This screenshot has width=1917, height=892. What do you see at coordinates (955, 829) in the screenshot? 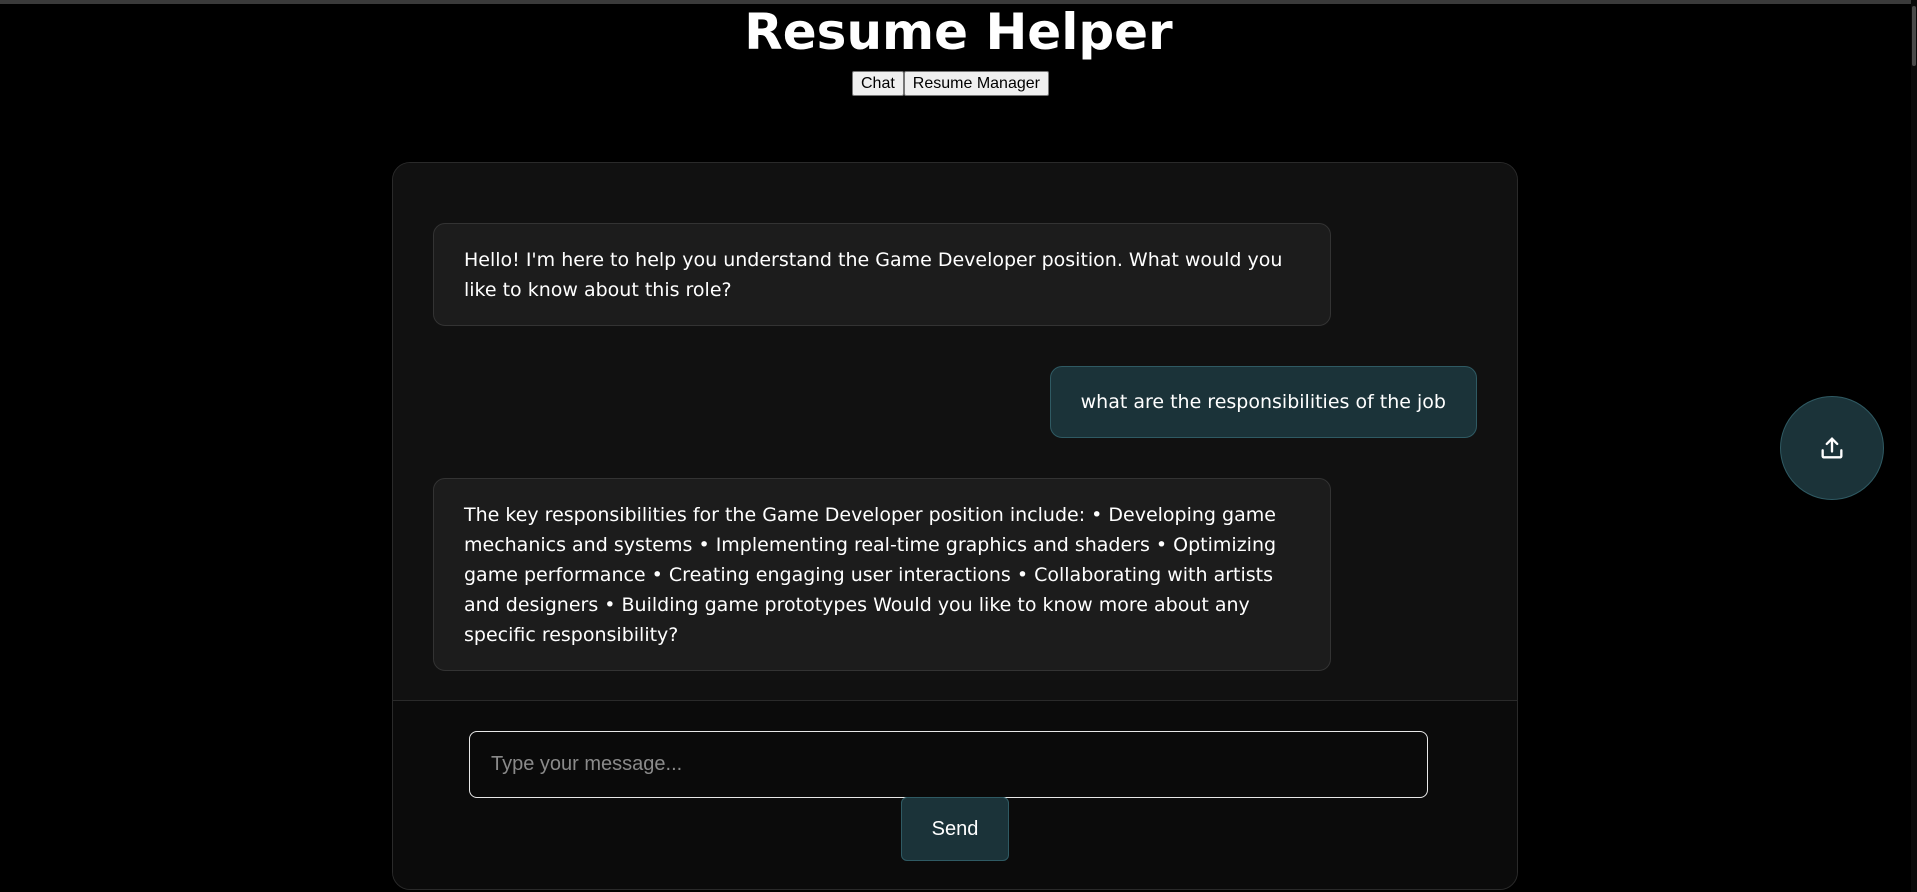
I see `send-button: Send` at bounding box center [955, 829].